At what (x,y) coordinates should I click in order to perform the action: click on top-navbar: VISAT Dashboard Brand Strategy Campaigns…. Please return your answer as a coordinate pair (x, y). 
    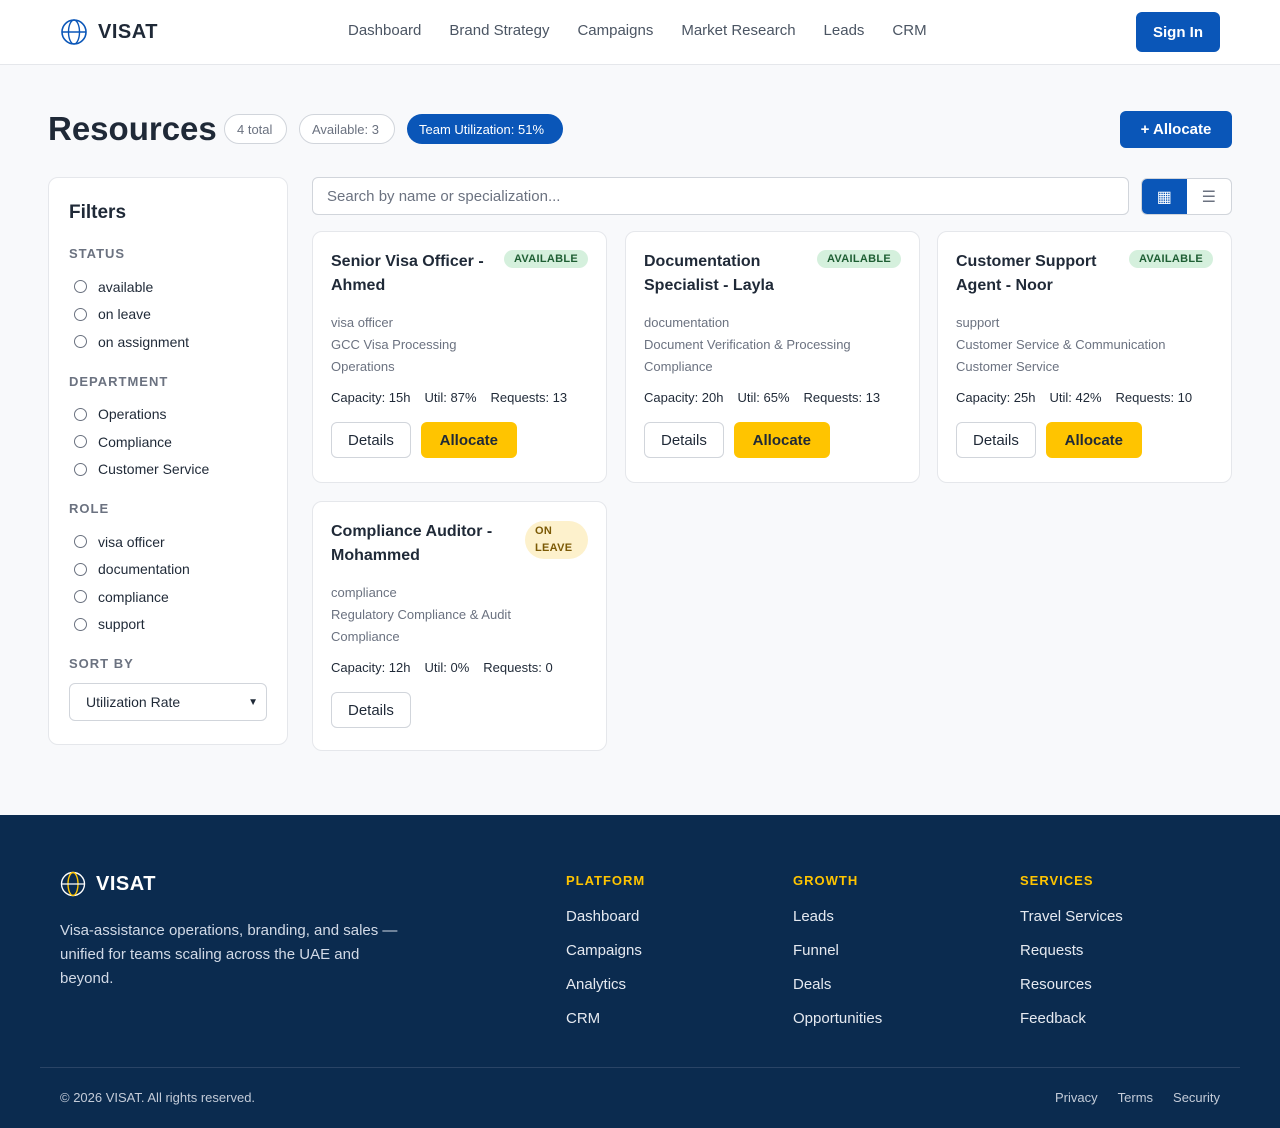
    Looking at the image, I should click on (640, 32).